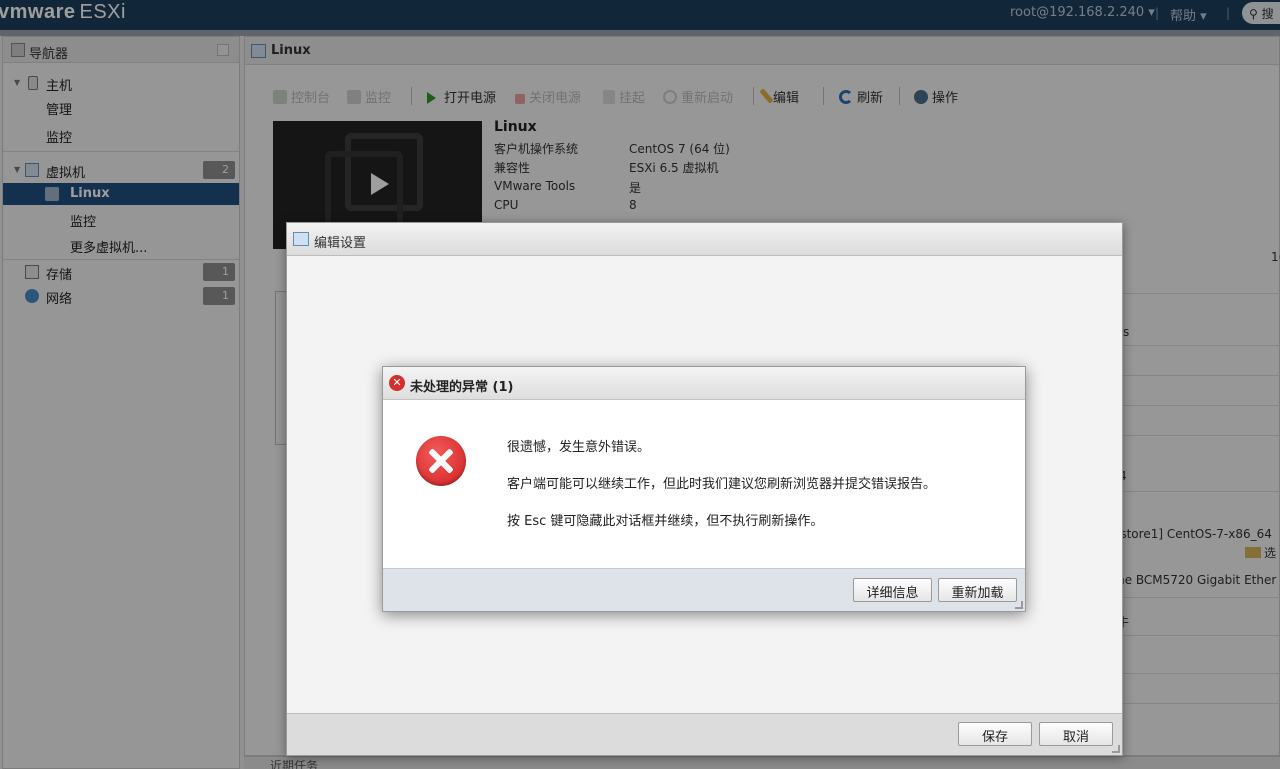  I want to click on error-small-icon: ✕, so click(397, 383).